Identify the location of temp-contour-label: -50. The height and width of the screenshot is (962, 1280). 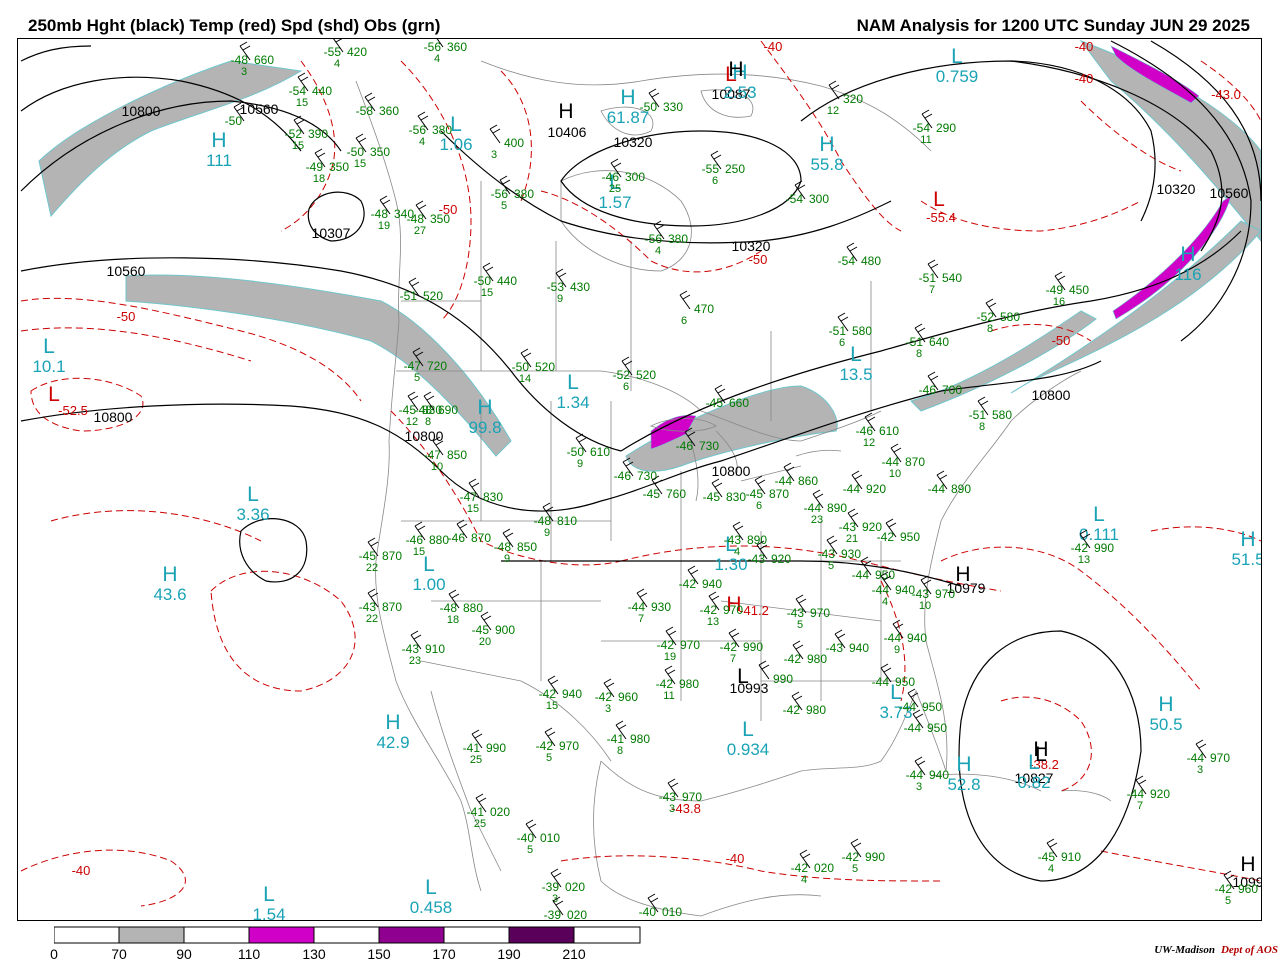
(126, 316).